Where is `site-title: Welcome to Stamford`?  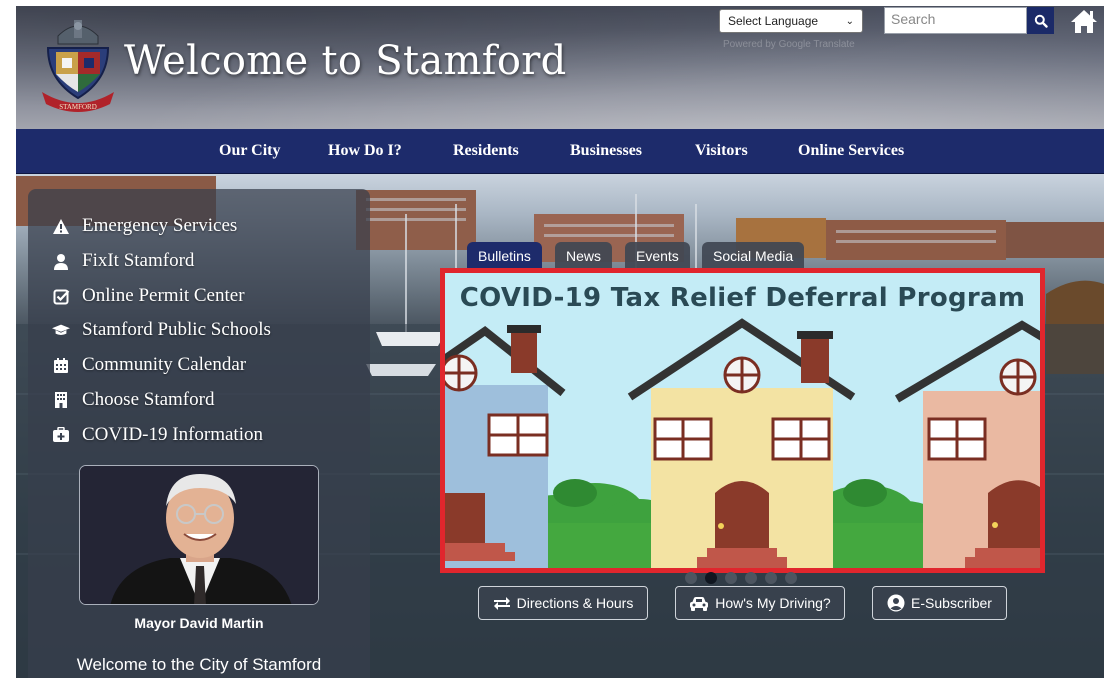
site-title: Welcome to Stamford is located at coordinates (345, 61).